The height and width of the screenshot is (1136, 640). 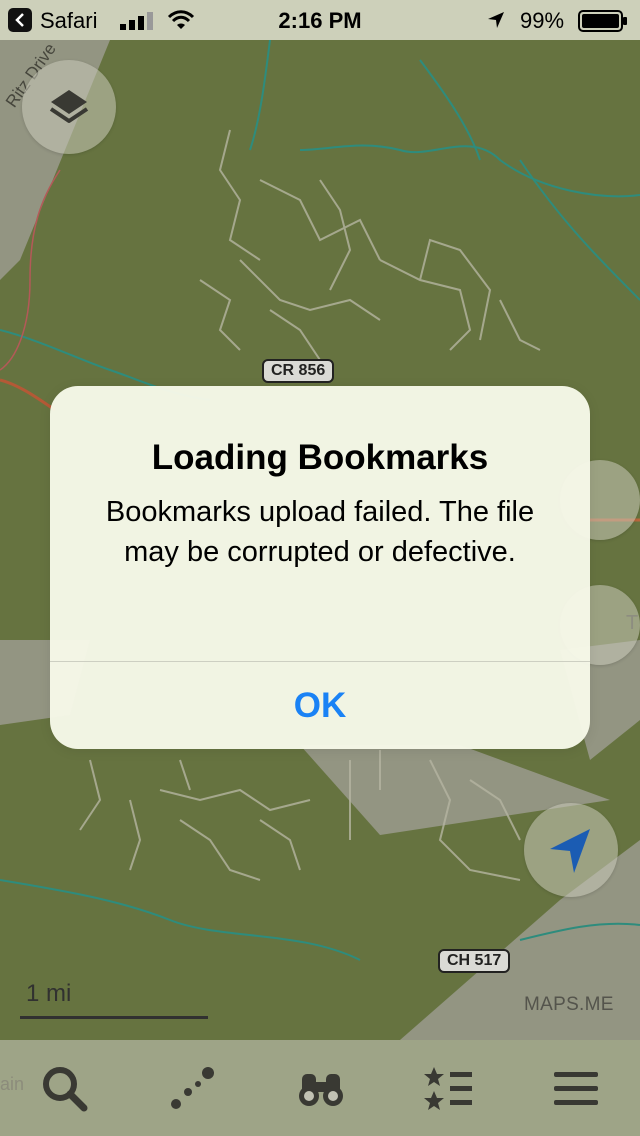 I want to click on ok-button: OK, so click(x=320, y=705).